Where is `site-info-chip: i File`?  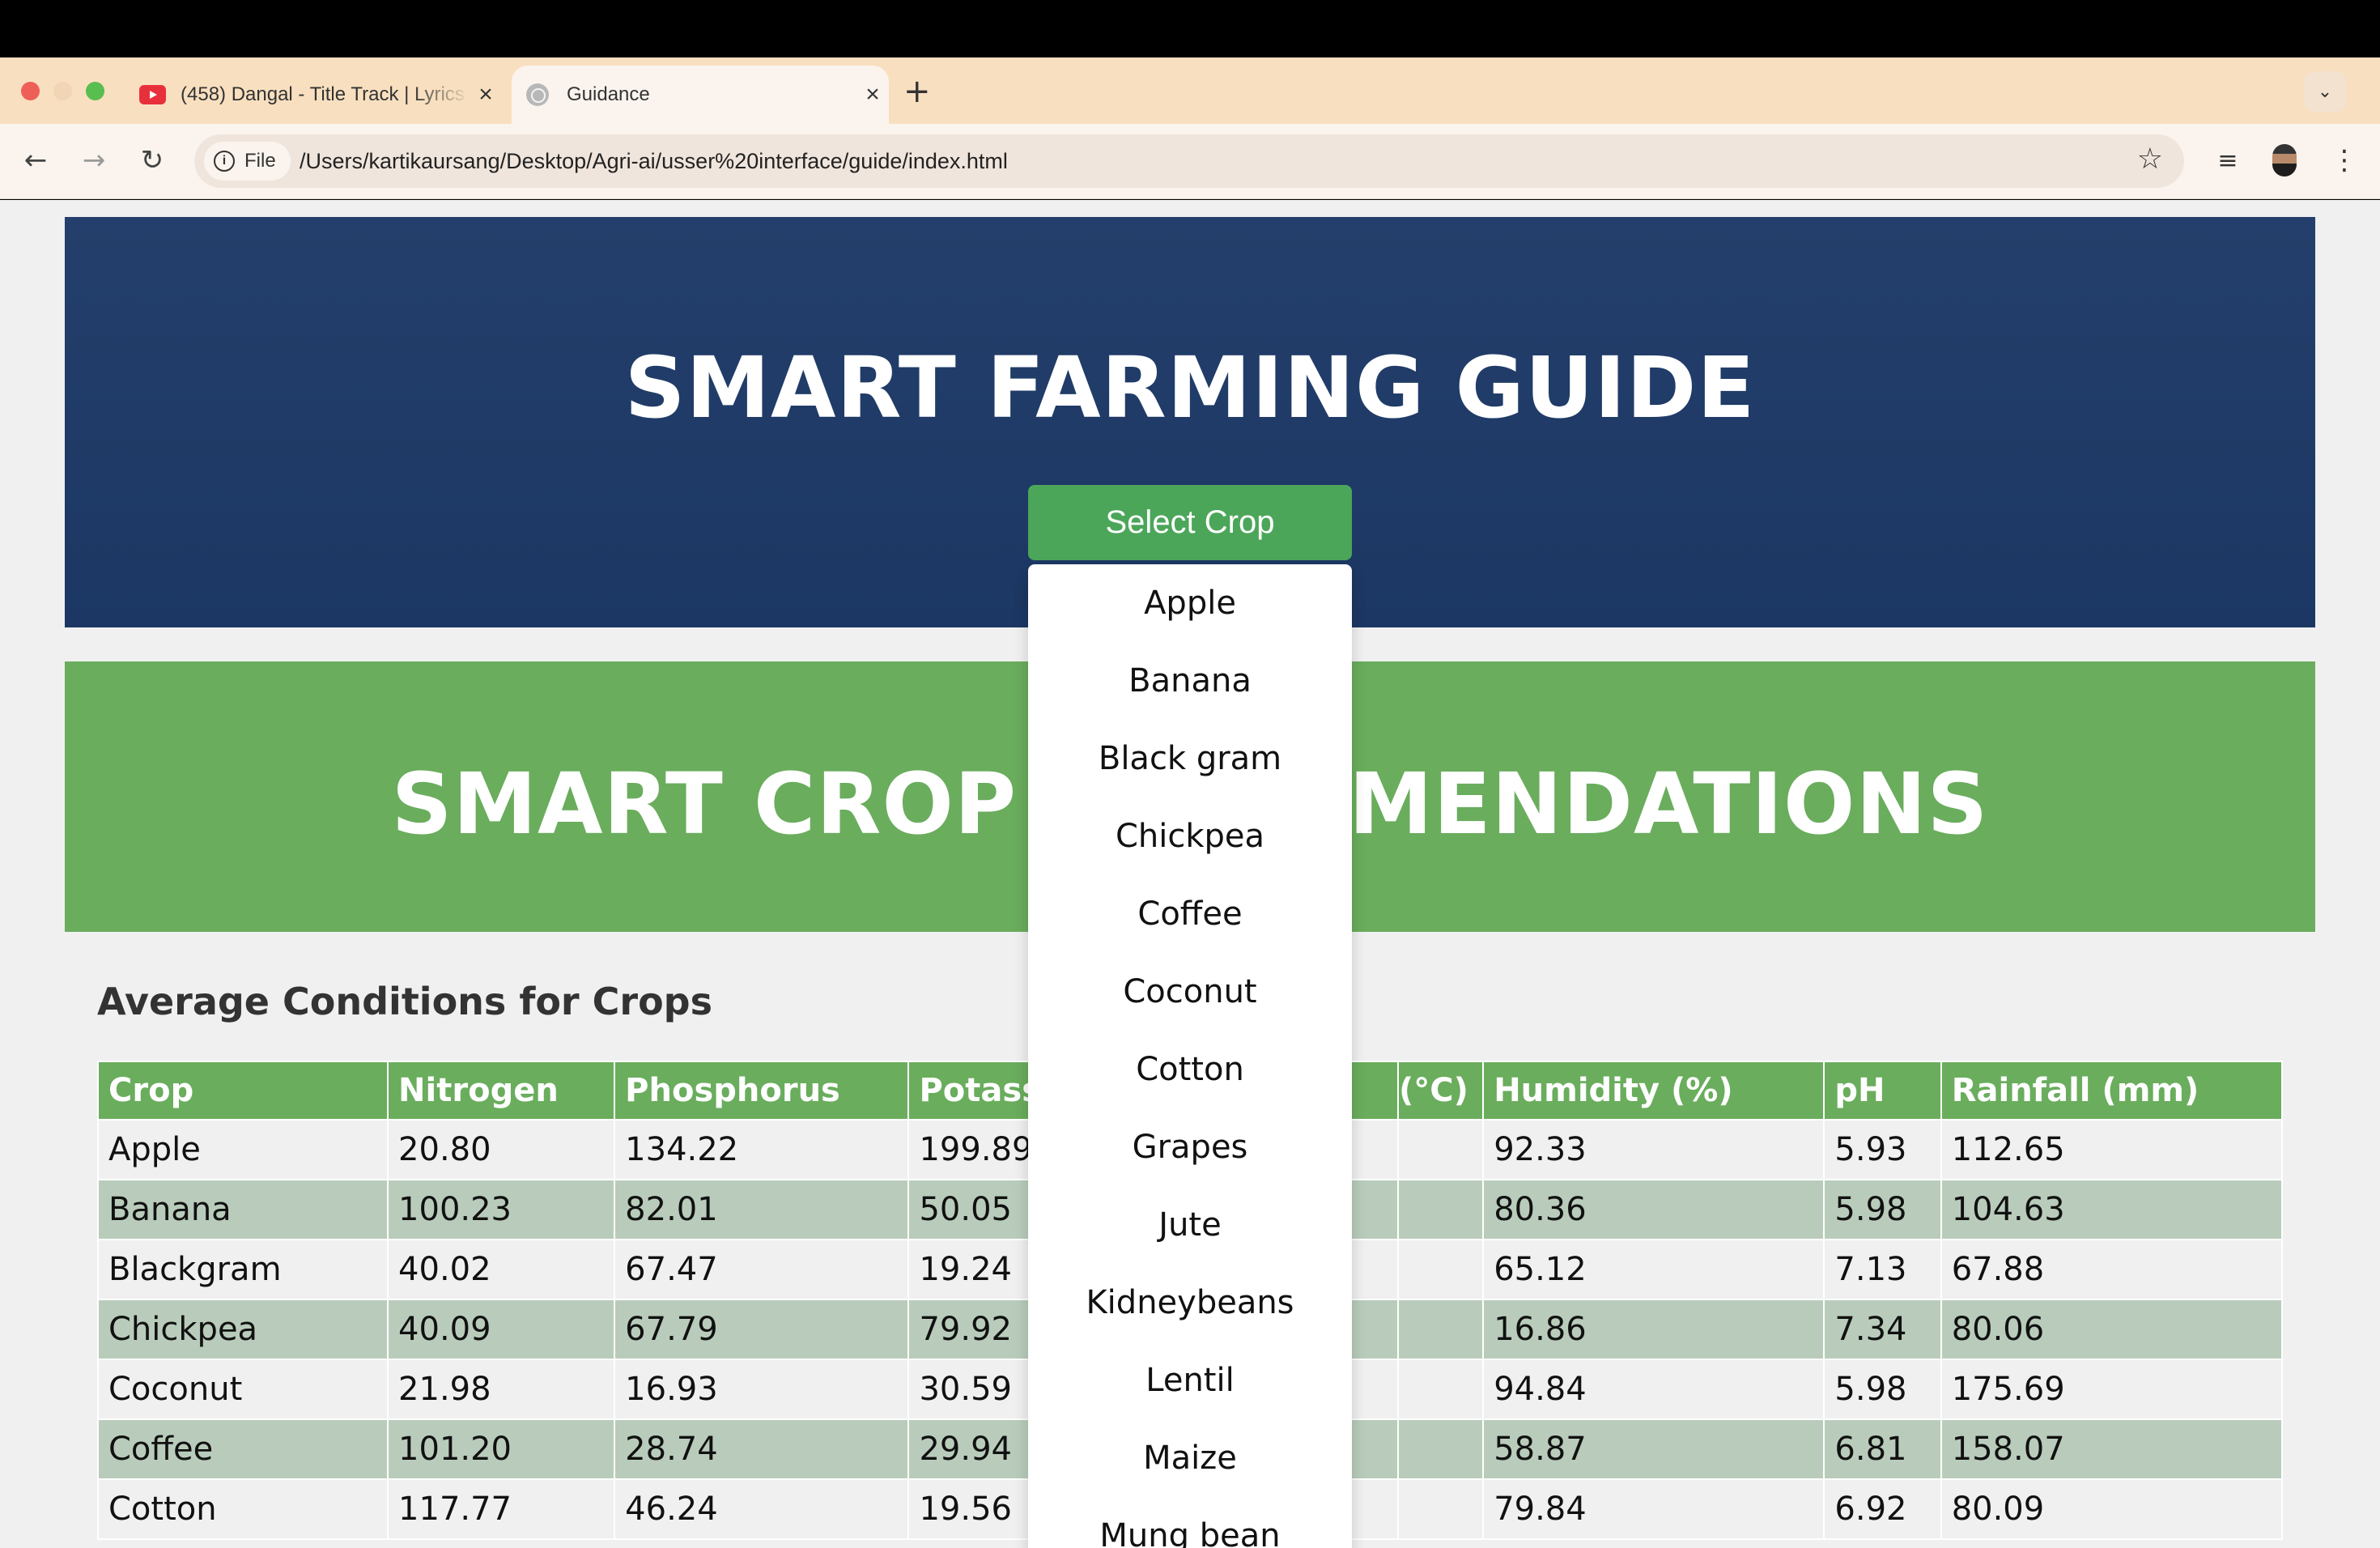
site-info-chip: i File is located at coordinates (247, 161).